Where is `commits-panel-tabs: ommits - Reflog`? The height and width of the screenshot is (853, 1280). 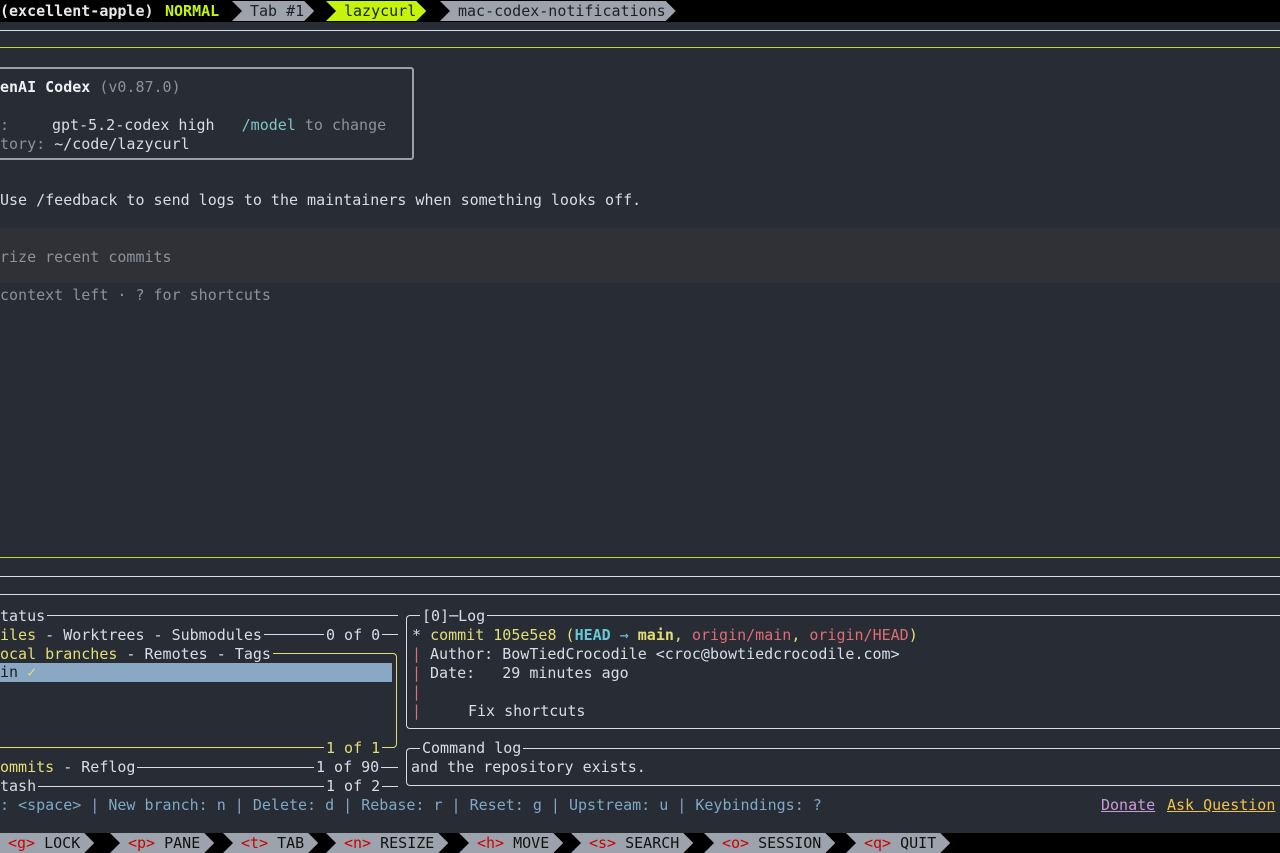 commits-panel-tabs: ommits - Reflog is located at coordinates (69, 767).